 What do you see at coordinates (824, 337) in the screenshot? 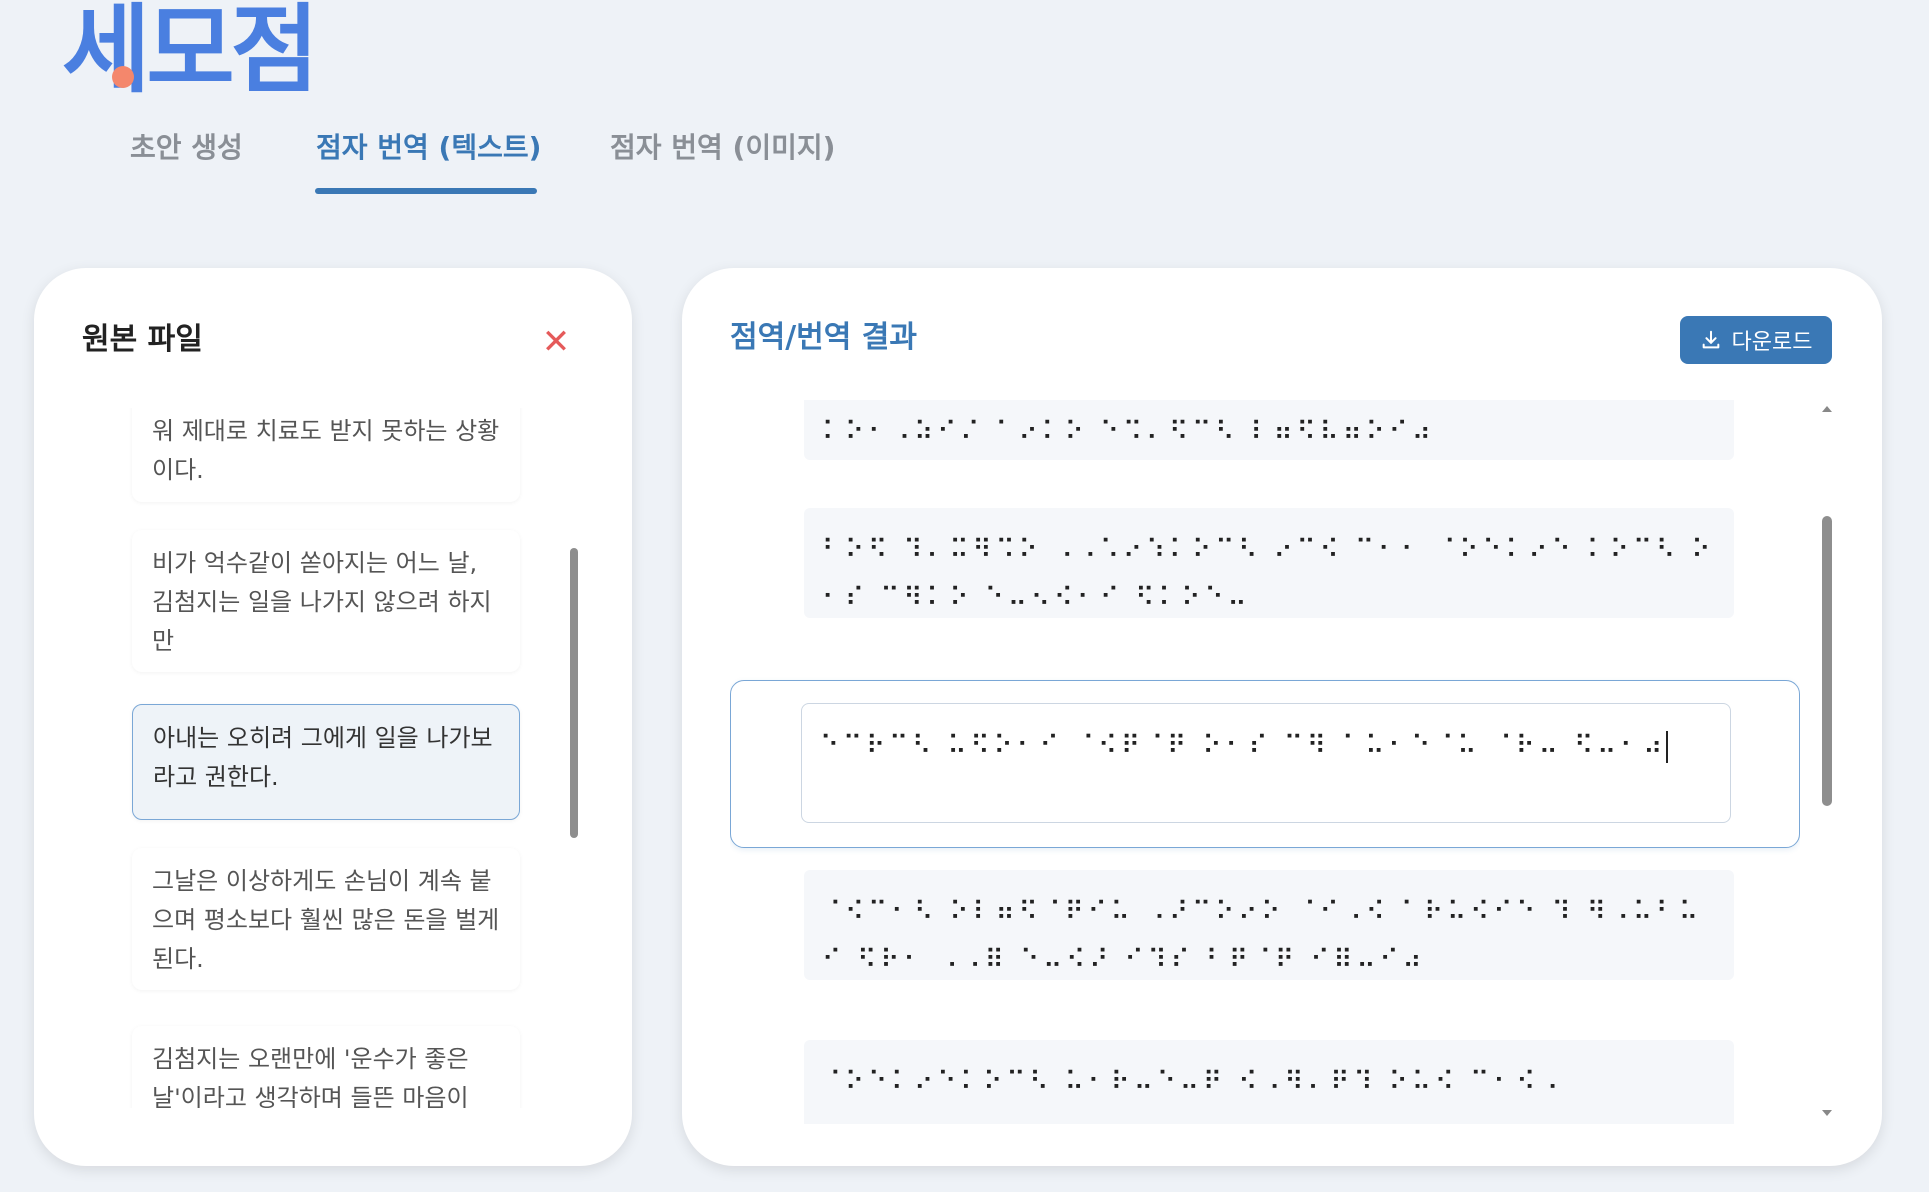
I see `result-title: 점역/번역 결과` at bounding box center [824, 337].